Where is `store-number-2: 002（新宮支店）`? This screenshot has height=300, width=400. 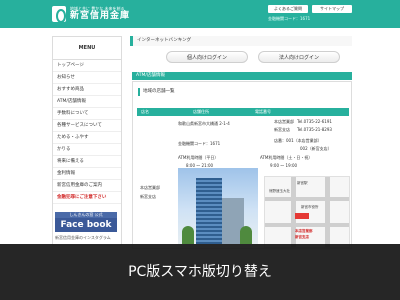
store-number-2: 002（新宮支店） is located at coordinates (316, 148).